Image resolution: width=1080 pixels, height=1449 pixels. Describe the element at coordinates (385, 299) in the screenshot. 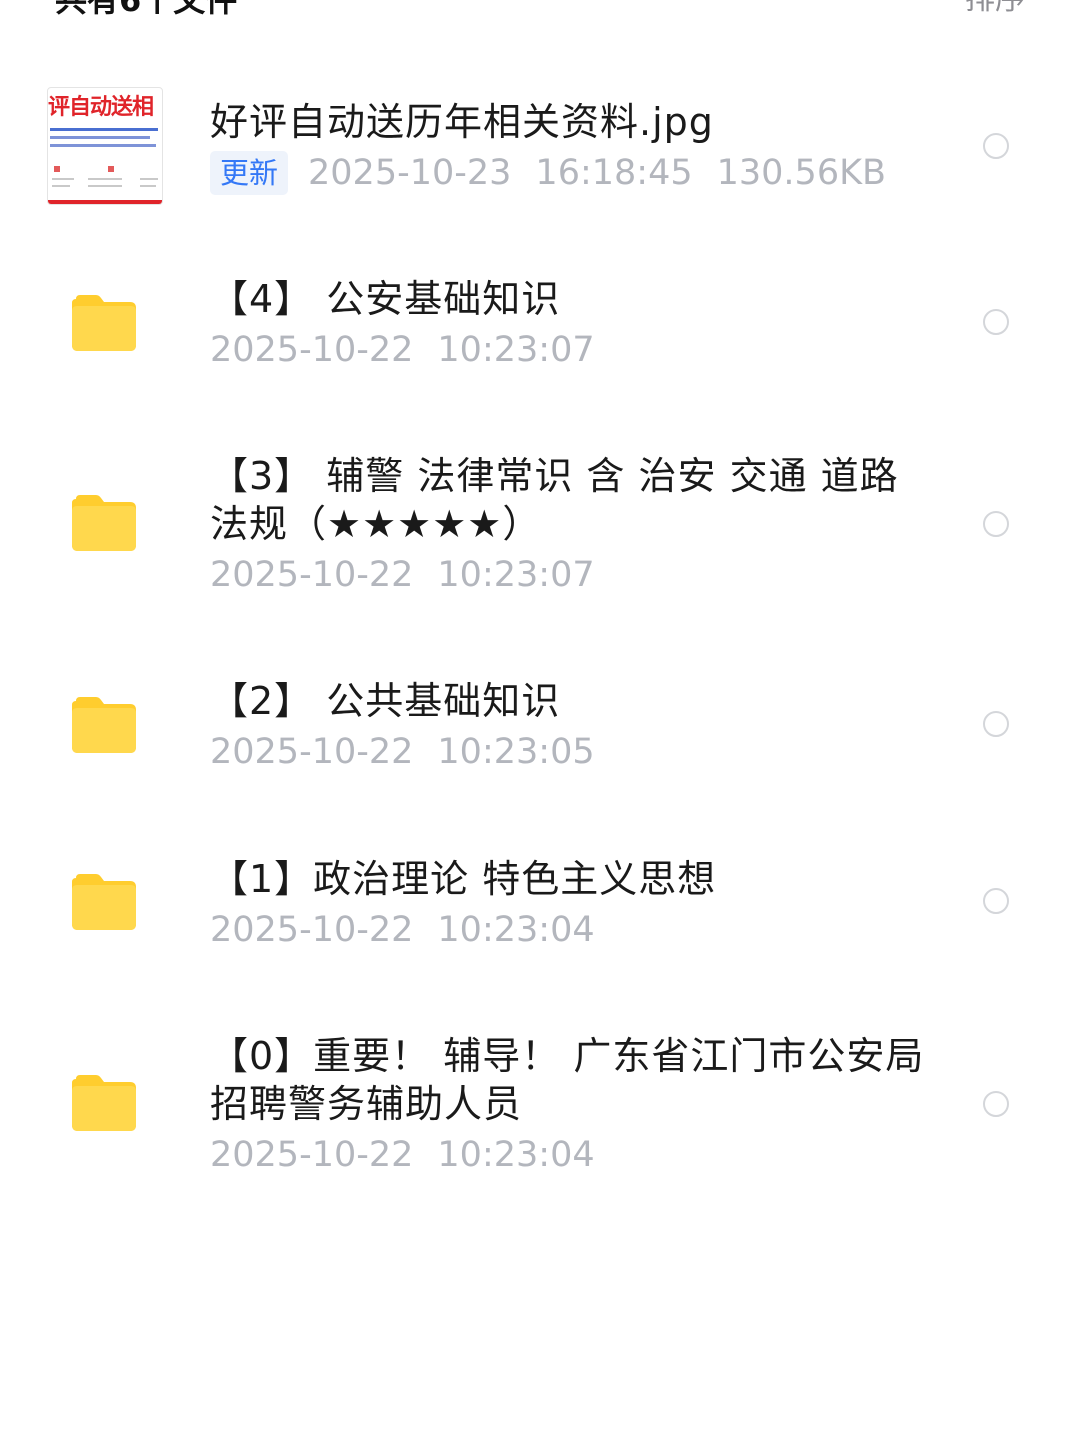

I see `folder-name: 【4】 公安基础知识` at that location.